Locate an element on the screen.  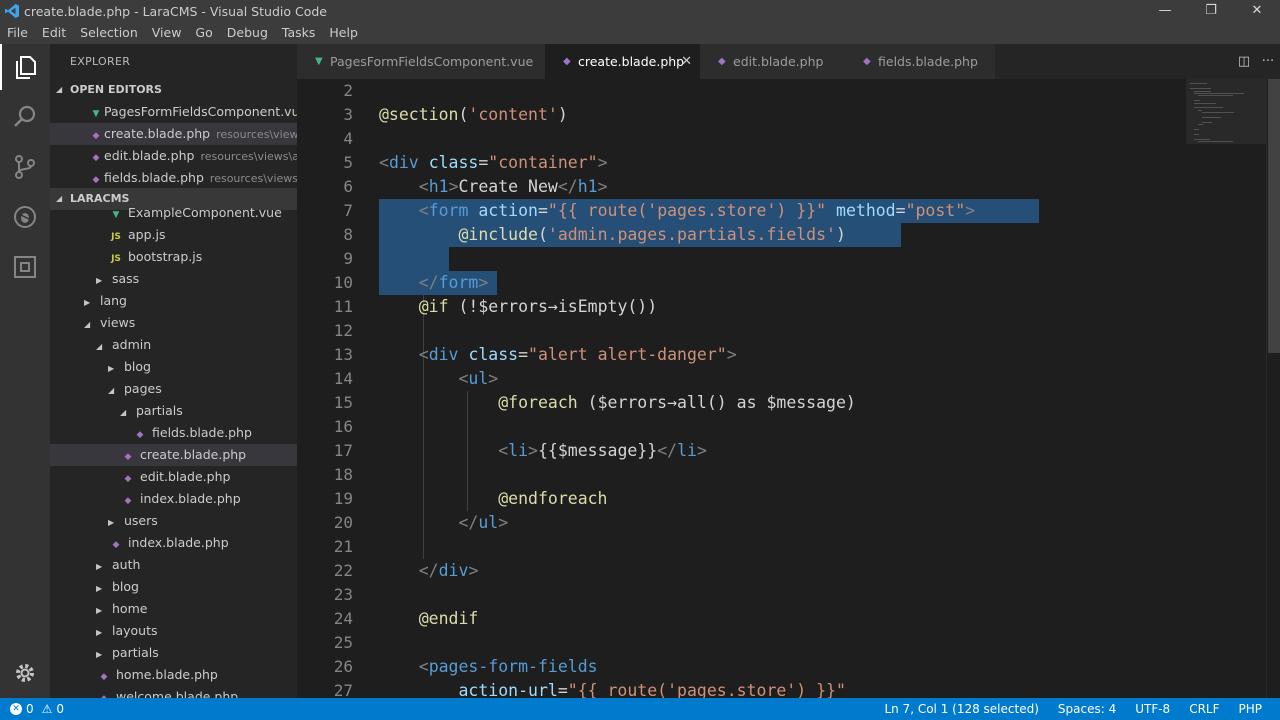
line-number: 5 is located at coordinates (348, 162).